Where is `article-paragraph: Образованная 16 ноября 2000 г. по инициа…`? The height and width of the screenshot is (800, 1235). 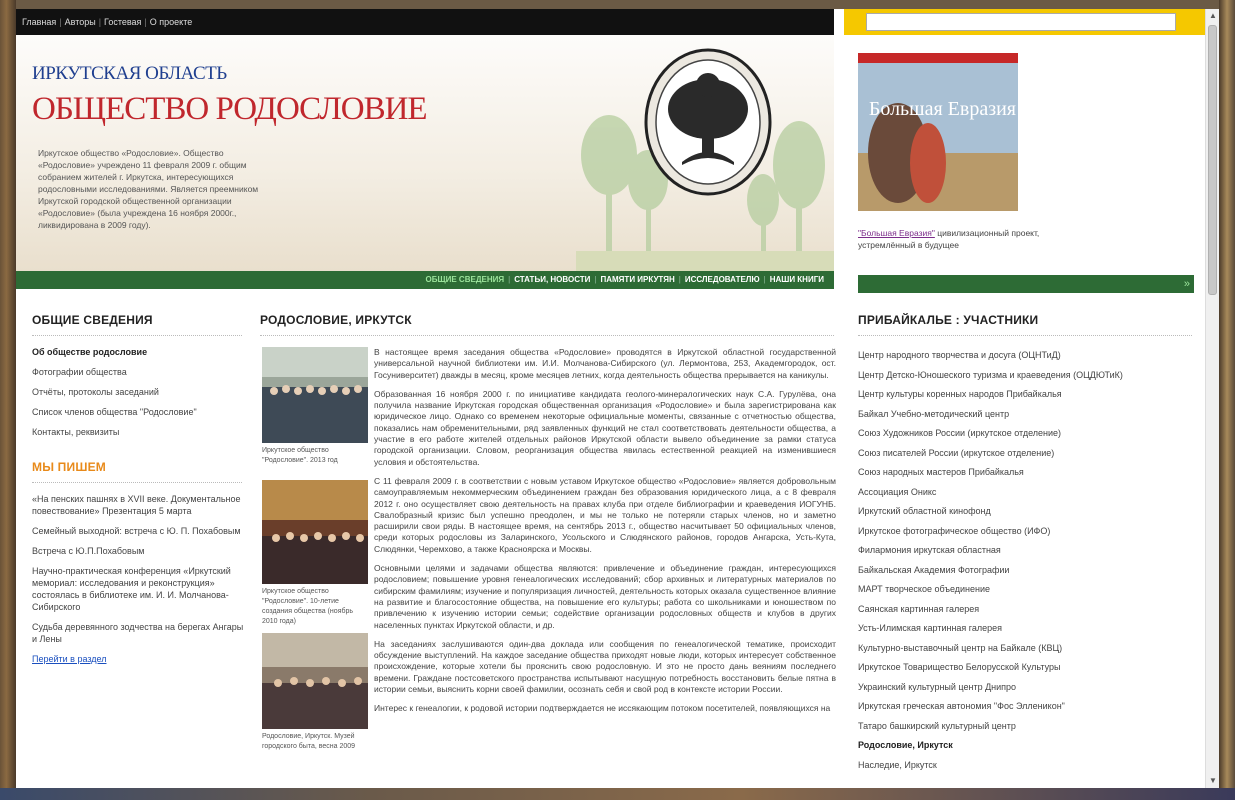
article-paragraph: Образованная 16 ноября 2000 г. по инициа… is located at coordinates (605, 427).